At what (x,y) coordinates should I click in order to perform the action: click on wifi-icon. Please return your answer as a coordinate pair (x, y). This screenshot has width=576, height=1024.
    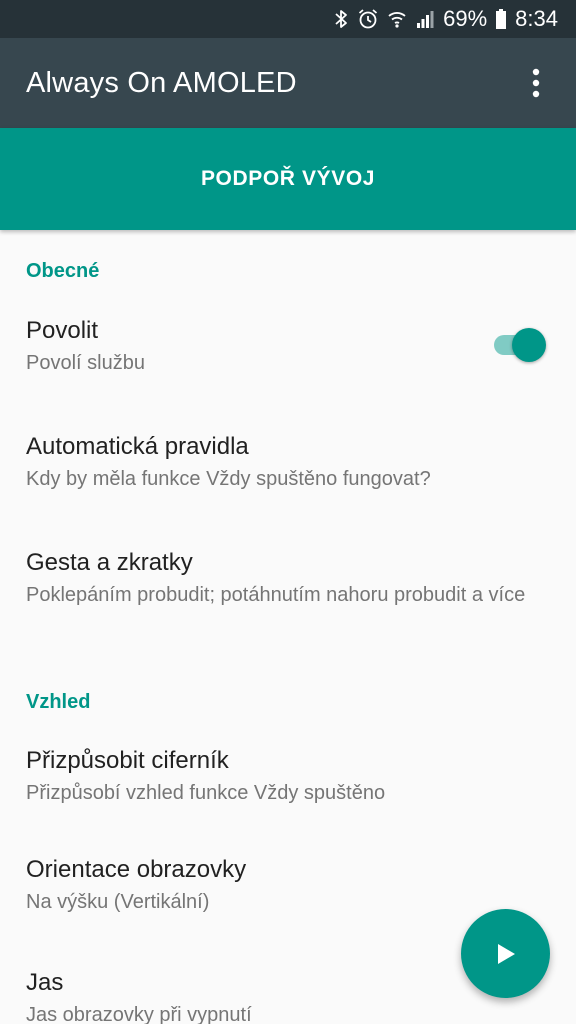
    Looking at the image, I should click on (397, 19).